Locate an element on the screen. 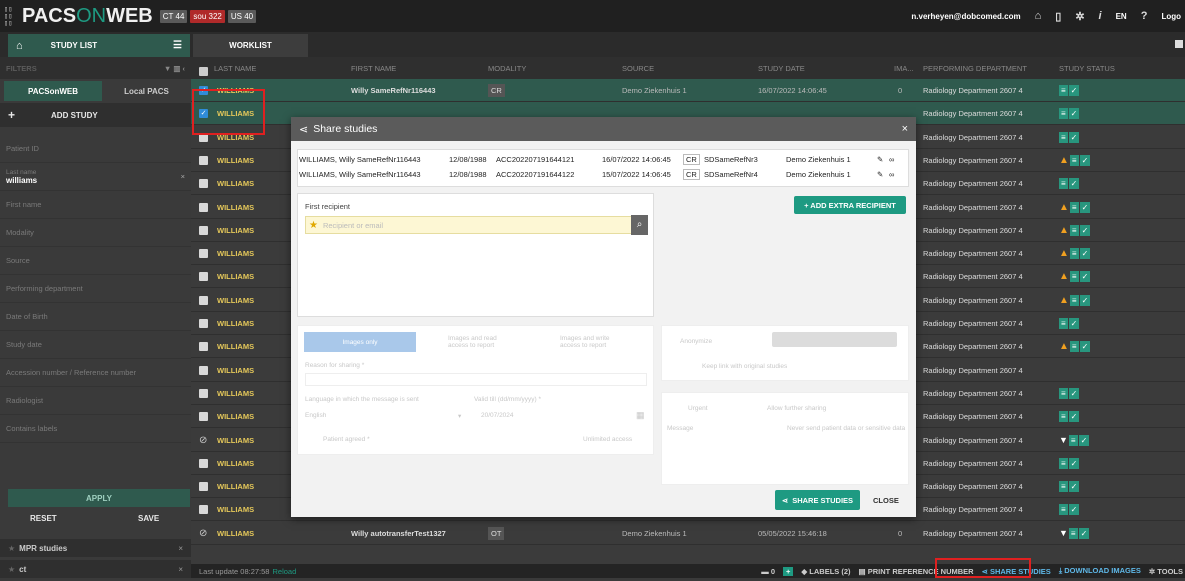 The image size is (1185, 581). tools-button: ✲ TOOLS is located at coordinates (1166, 571).